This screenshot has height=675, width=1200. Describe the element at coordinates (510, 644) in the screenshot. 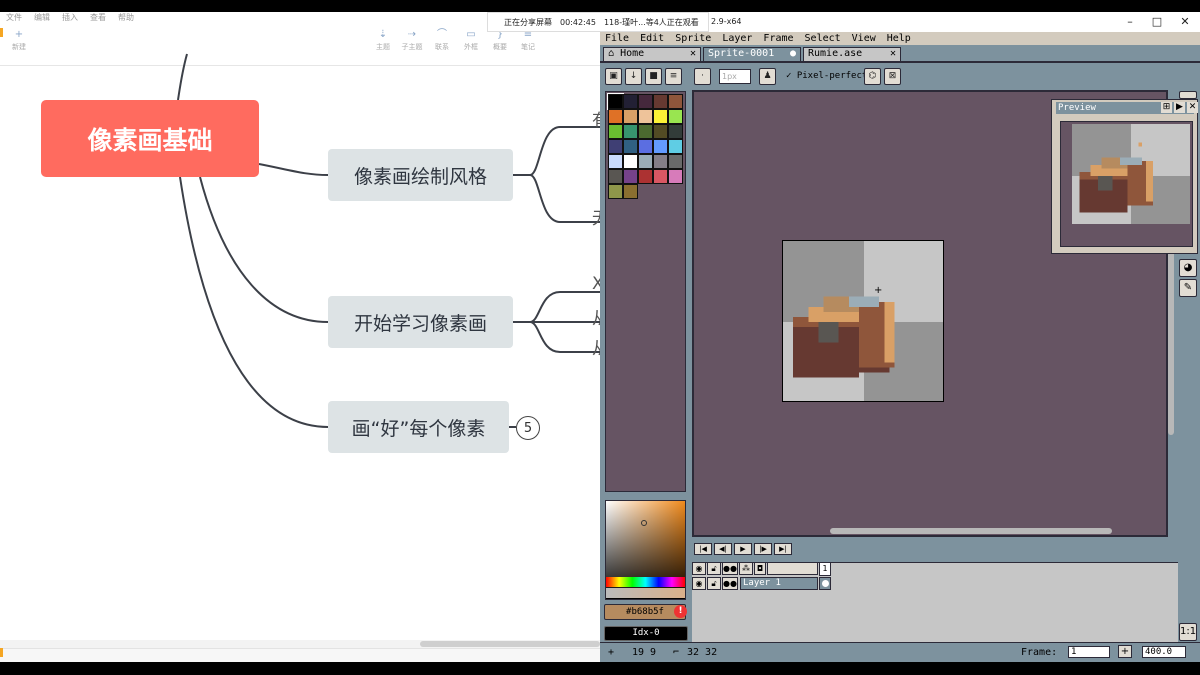

I see `horizontal-scroll-thumb` at that location.